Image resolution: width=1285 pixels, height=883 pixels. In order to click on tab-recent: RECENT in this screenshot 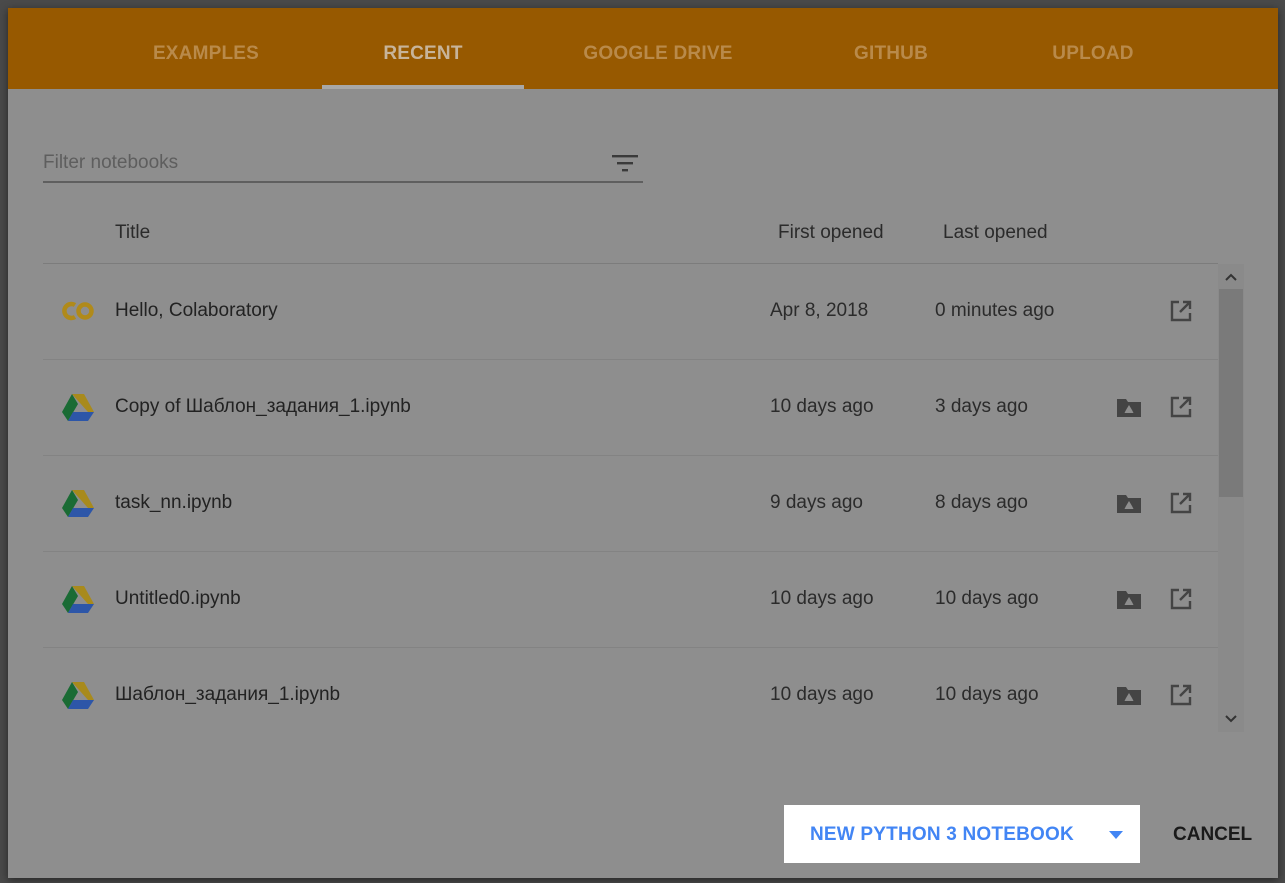, I will do `click(423, 48)`.